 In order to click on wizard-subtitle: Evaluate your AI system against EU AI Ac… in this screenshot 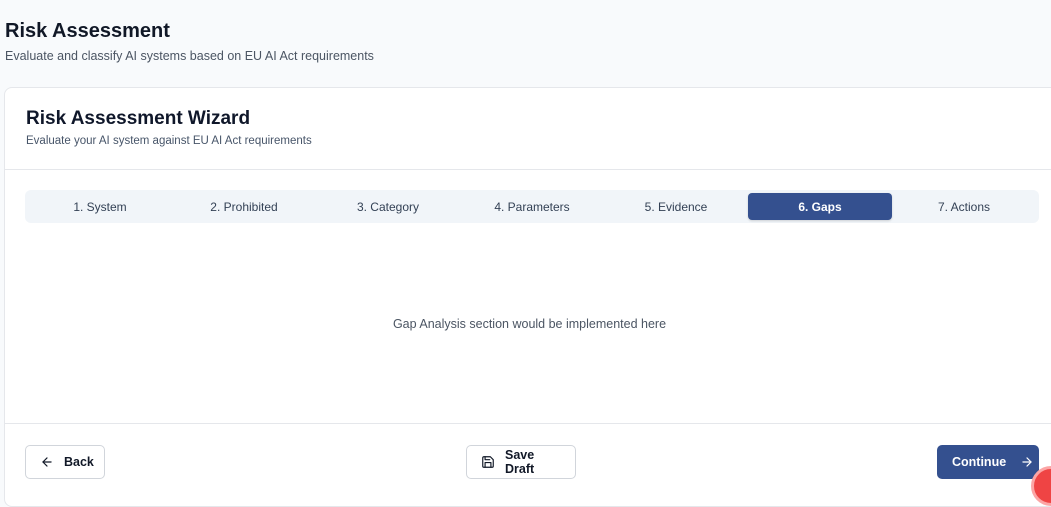, I will do `click(169, 141)`.